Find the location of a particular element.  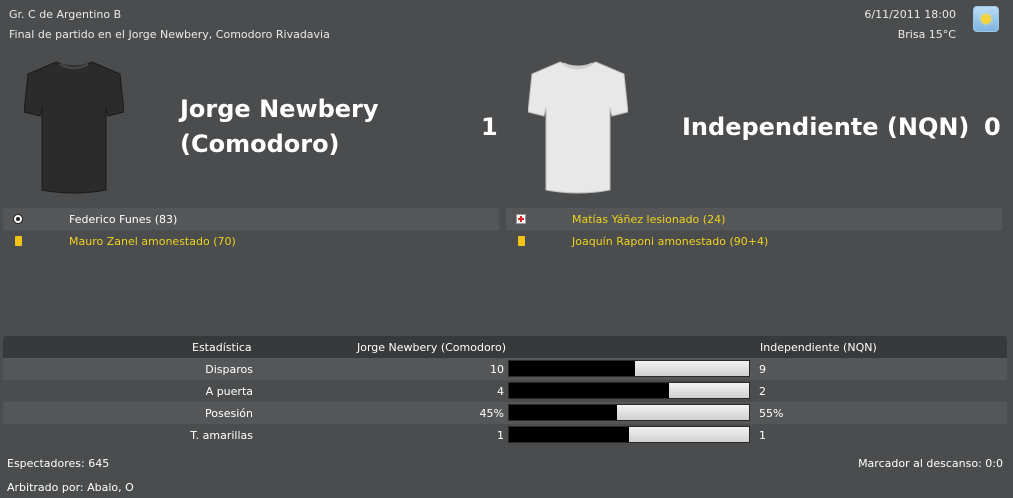

weather-label: Brisa 15°C is located at coordinates (926, 34).